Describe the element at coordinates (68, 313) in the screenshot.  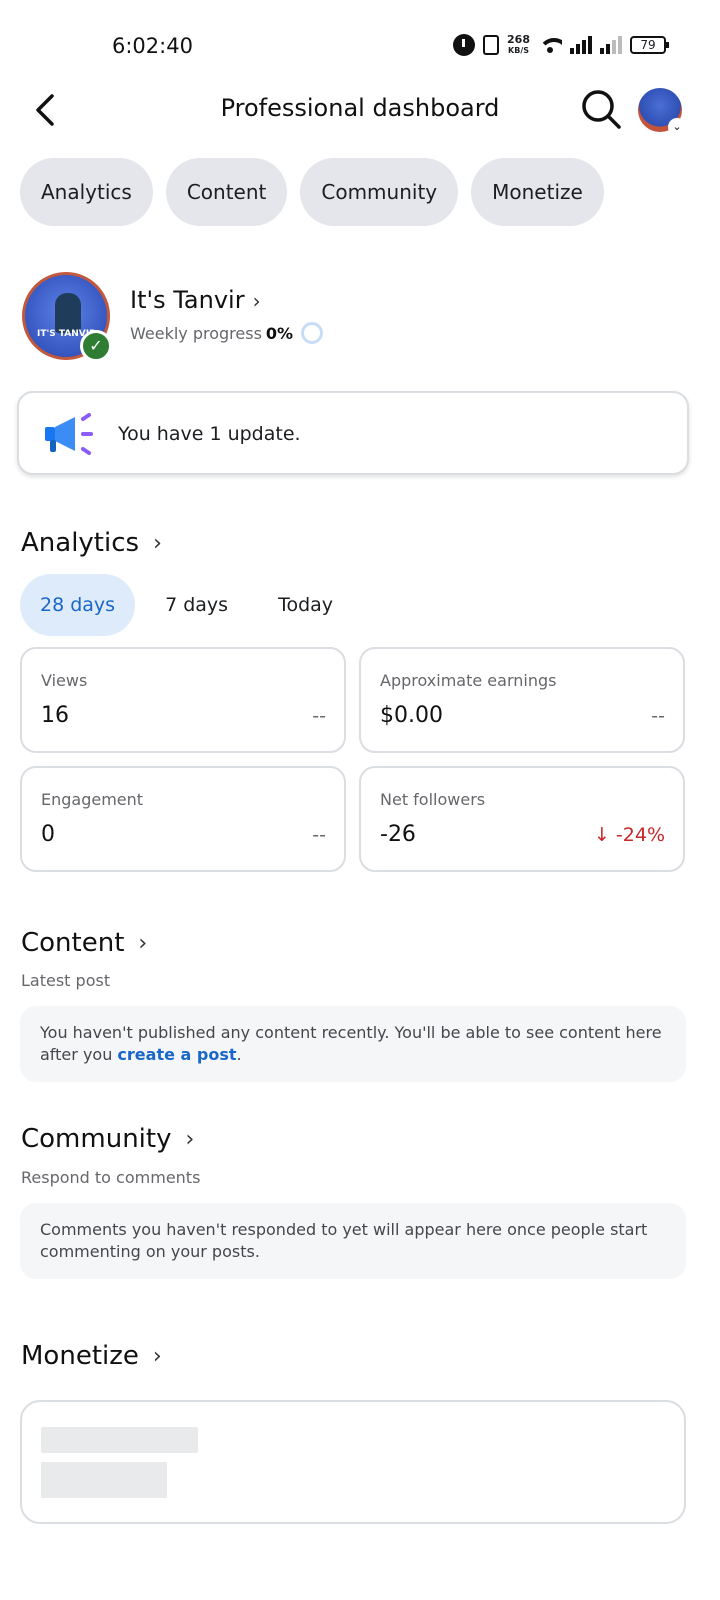
I see `profile-photo-person` at that location.